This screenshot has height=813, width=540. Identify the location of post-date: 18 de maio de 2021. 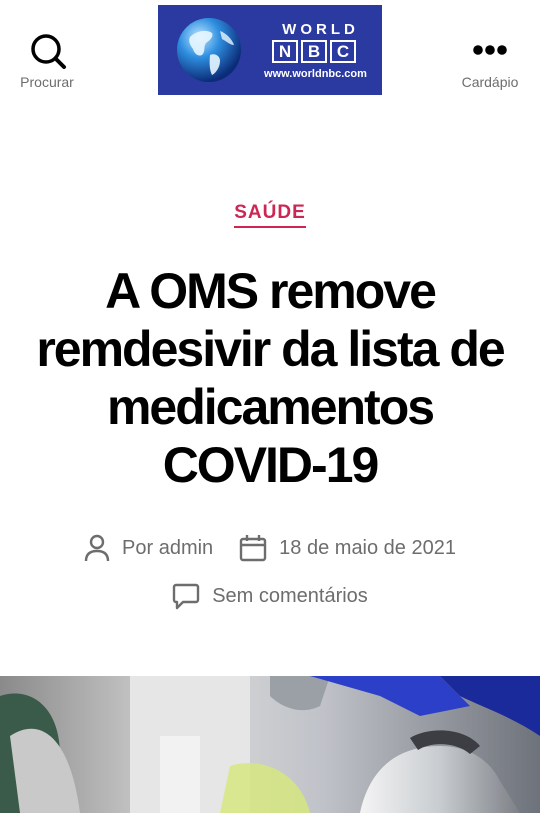
(347, 548).